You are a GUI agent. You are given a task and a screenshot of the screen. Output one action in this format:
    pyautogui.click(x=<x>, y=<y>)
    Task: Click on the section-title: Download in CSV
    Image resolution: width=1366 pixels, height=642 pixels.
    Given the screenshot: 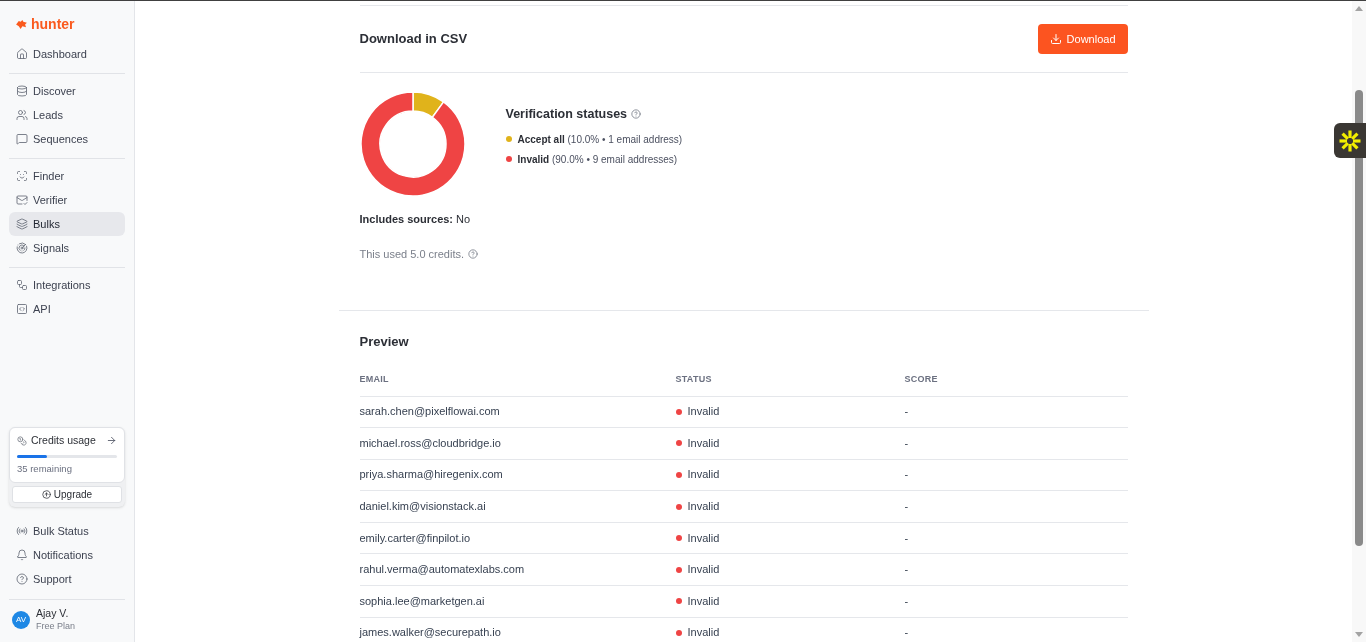 What is the action you would take?
    pyautogui.click(x=413, y=39)
    